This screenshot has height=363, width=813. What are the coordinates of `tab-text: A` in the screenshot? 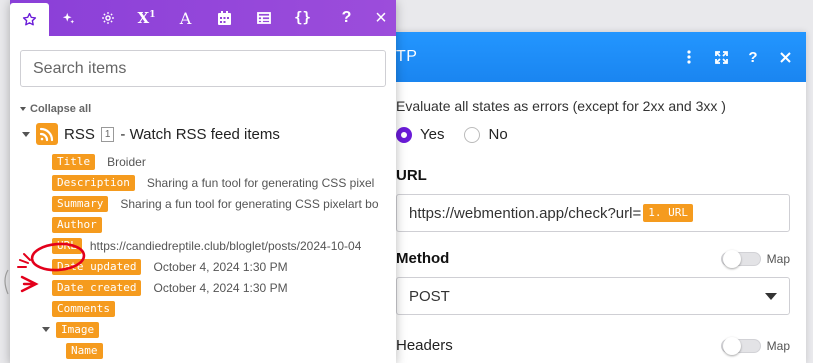 It's located at (185, 18).